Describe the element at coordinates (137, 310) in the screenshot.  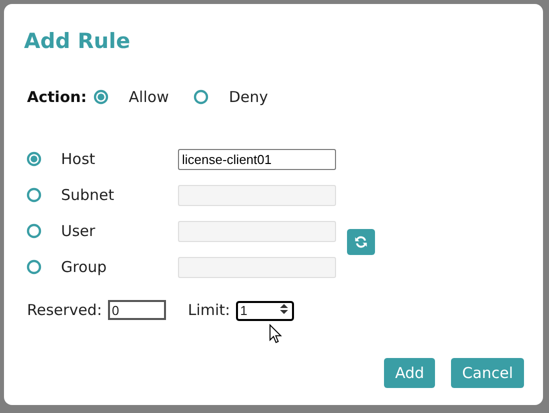
I see `reserved-field: 0` at that location.